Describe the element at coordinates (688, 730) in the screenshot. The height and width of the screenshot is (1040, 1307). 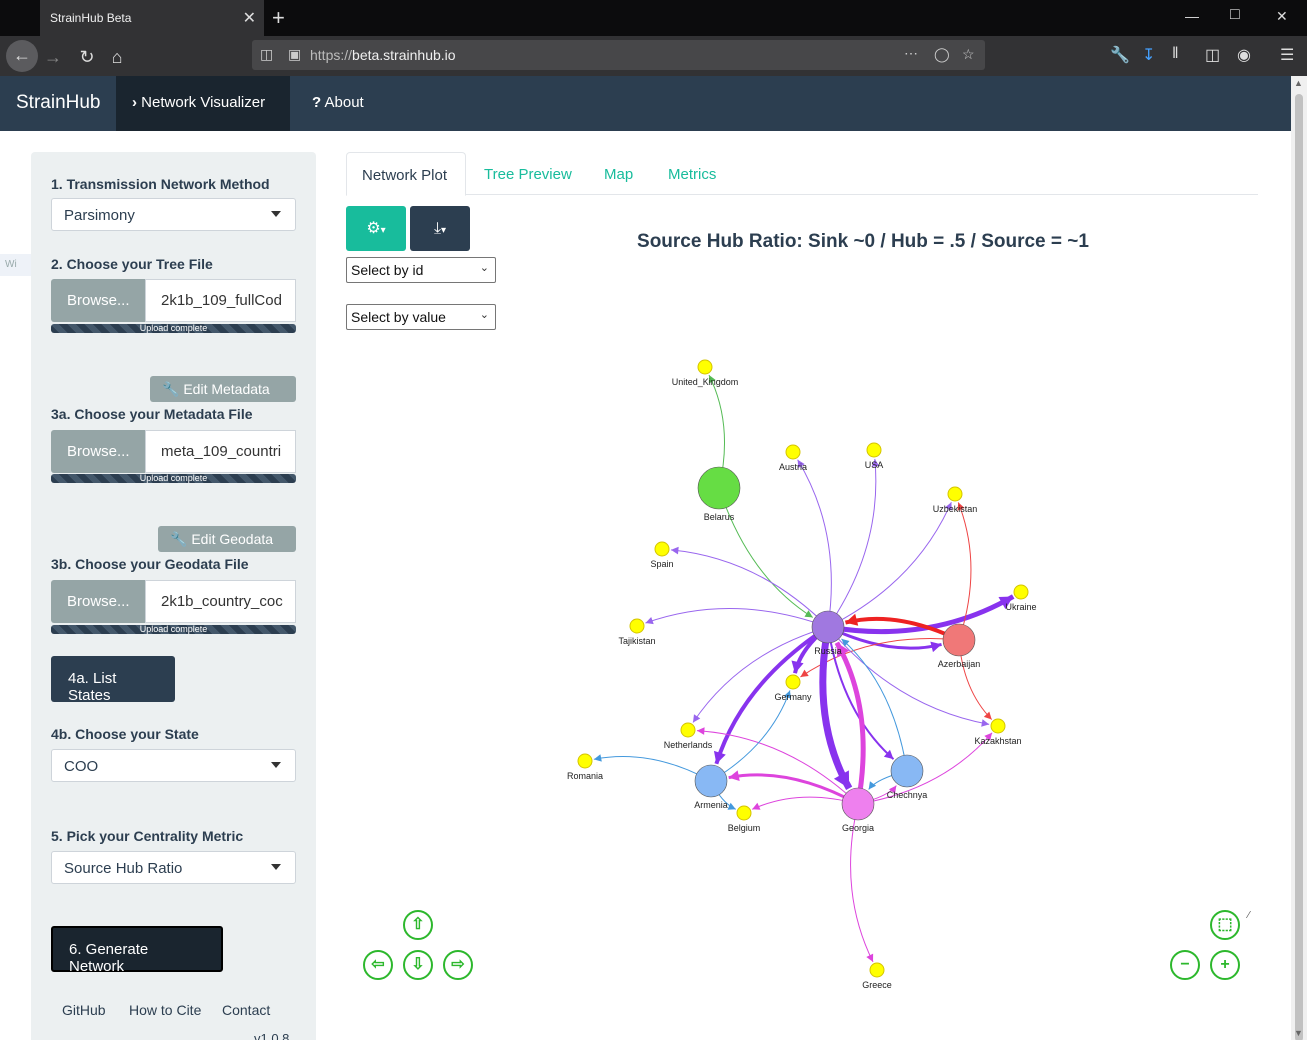
I see `node-Netherlands` at that location.